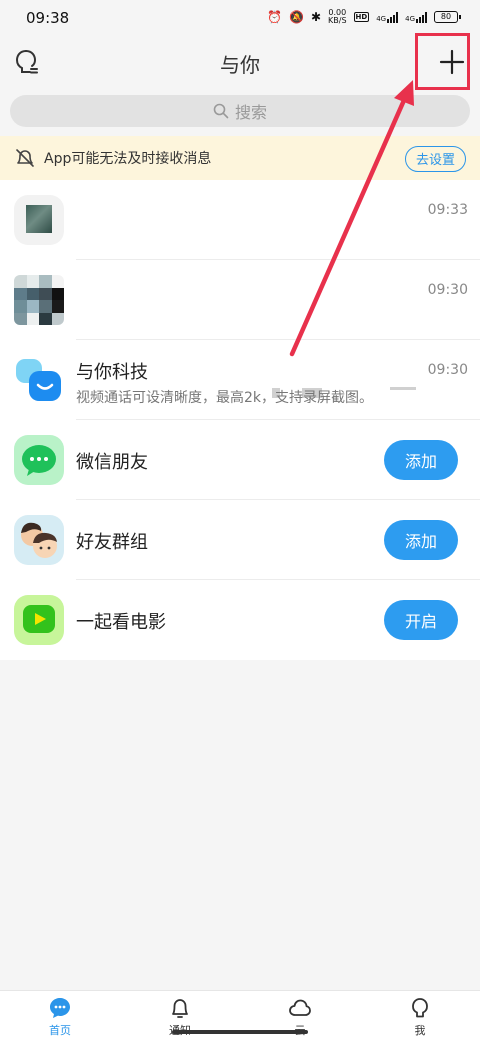 The width and height of the screenshot is (480, 1040). What do you see at coordinates (421, 620) in the screenshot?
I see `enable-watch-movie-button: 开启` at bounding box center [421, 620].